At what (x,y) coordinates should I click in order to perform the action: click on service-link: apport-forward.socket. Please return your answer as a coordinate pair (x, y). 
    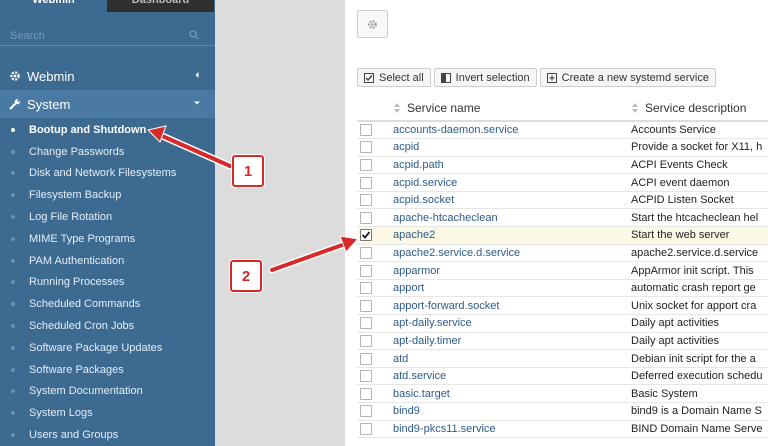
    Looking at the image, I should click on (446, 306).